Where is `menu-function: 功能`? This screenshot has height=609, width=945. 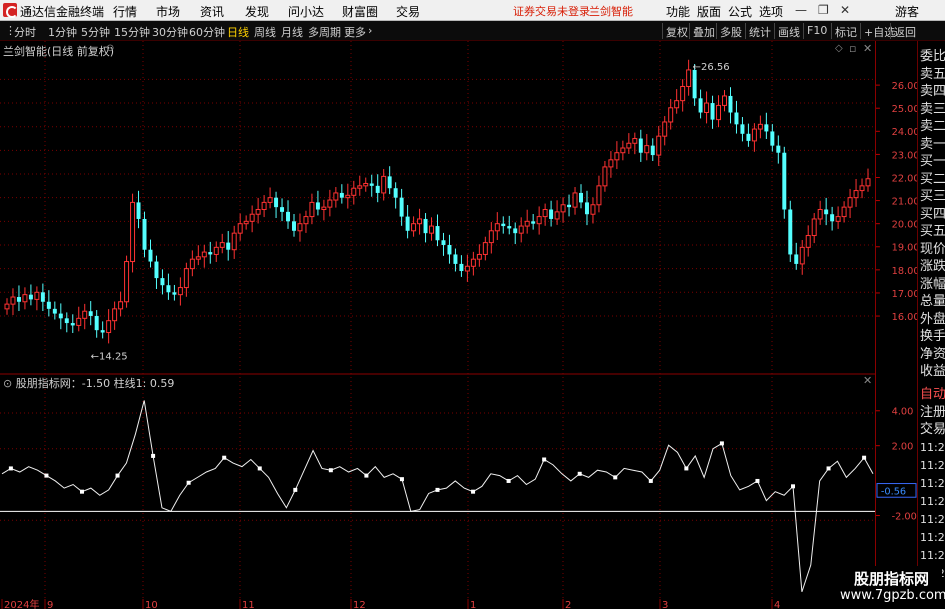
menu-function: 功能 is located at coordinates (678, 11).